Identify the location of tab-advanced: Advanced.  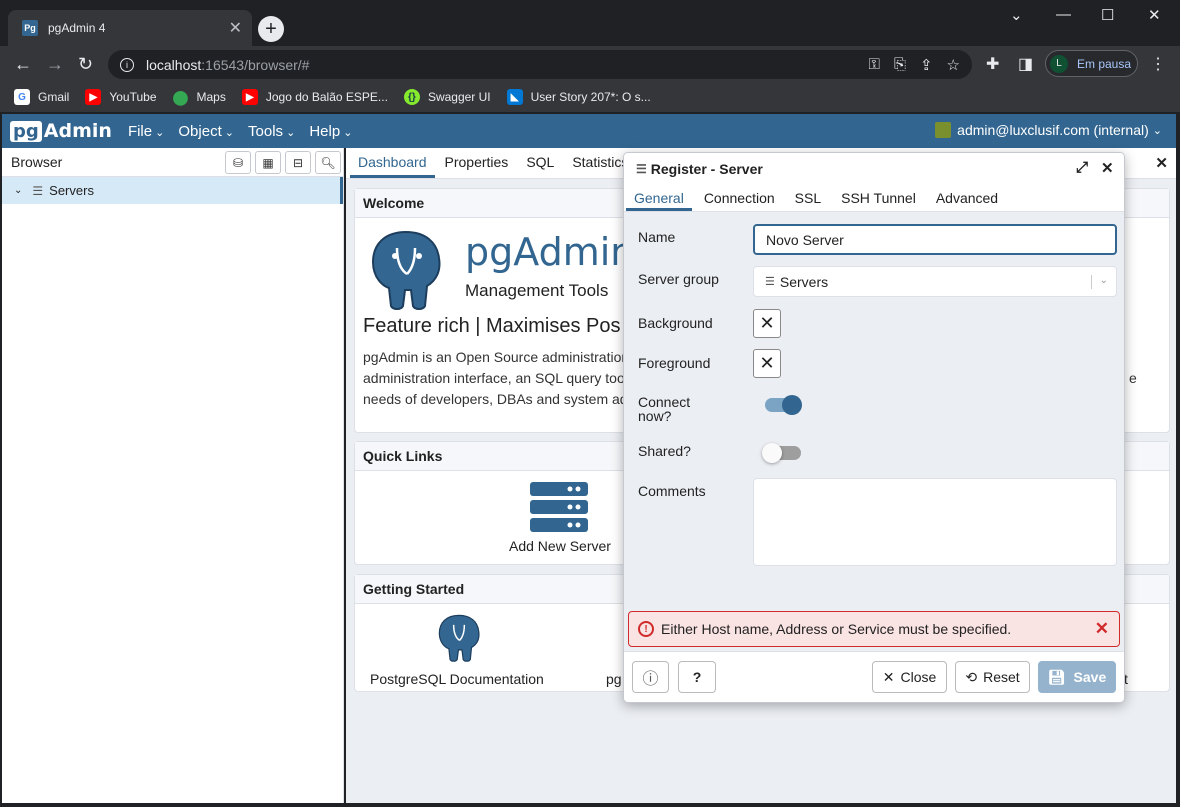
(967, 200).